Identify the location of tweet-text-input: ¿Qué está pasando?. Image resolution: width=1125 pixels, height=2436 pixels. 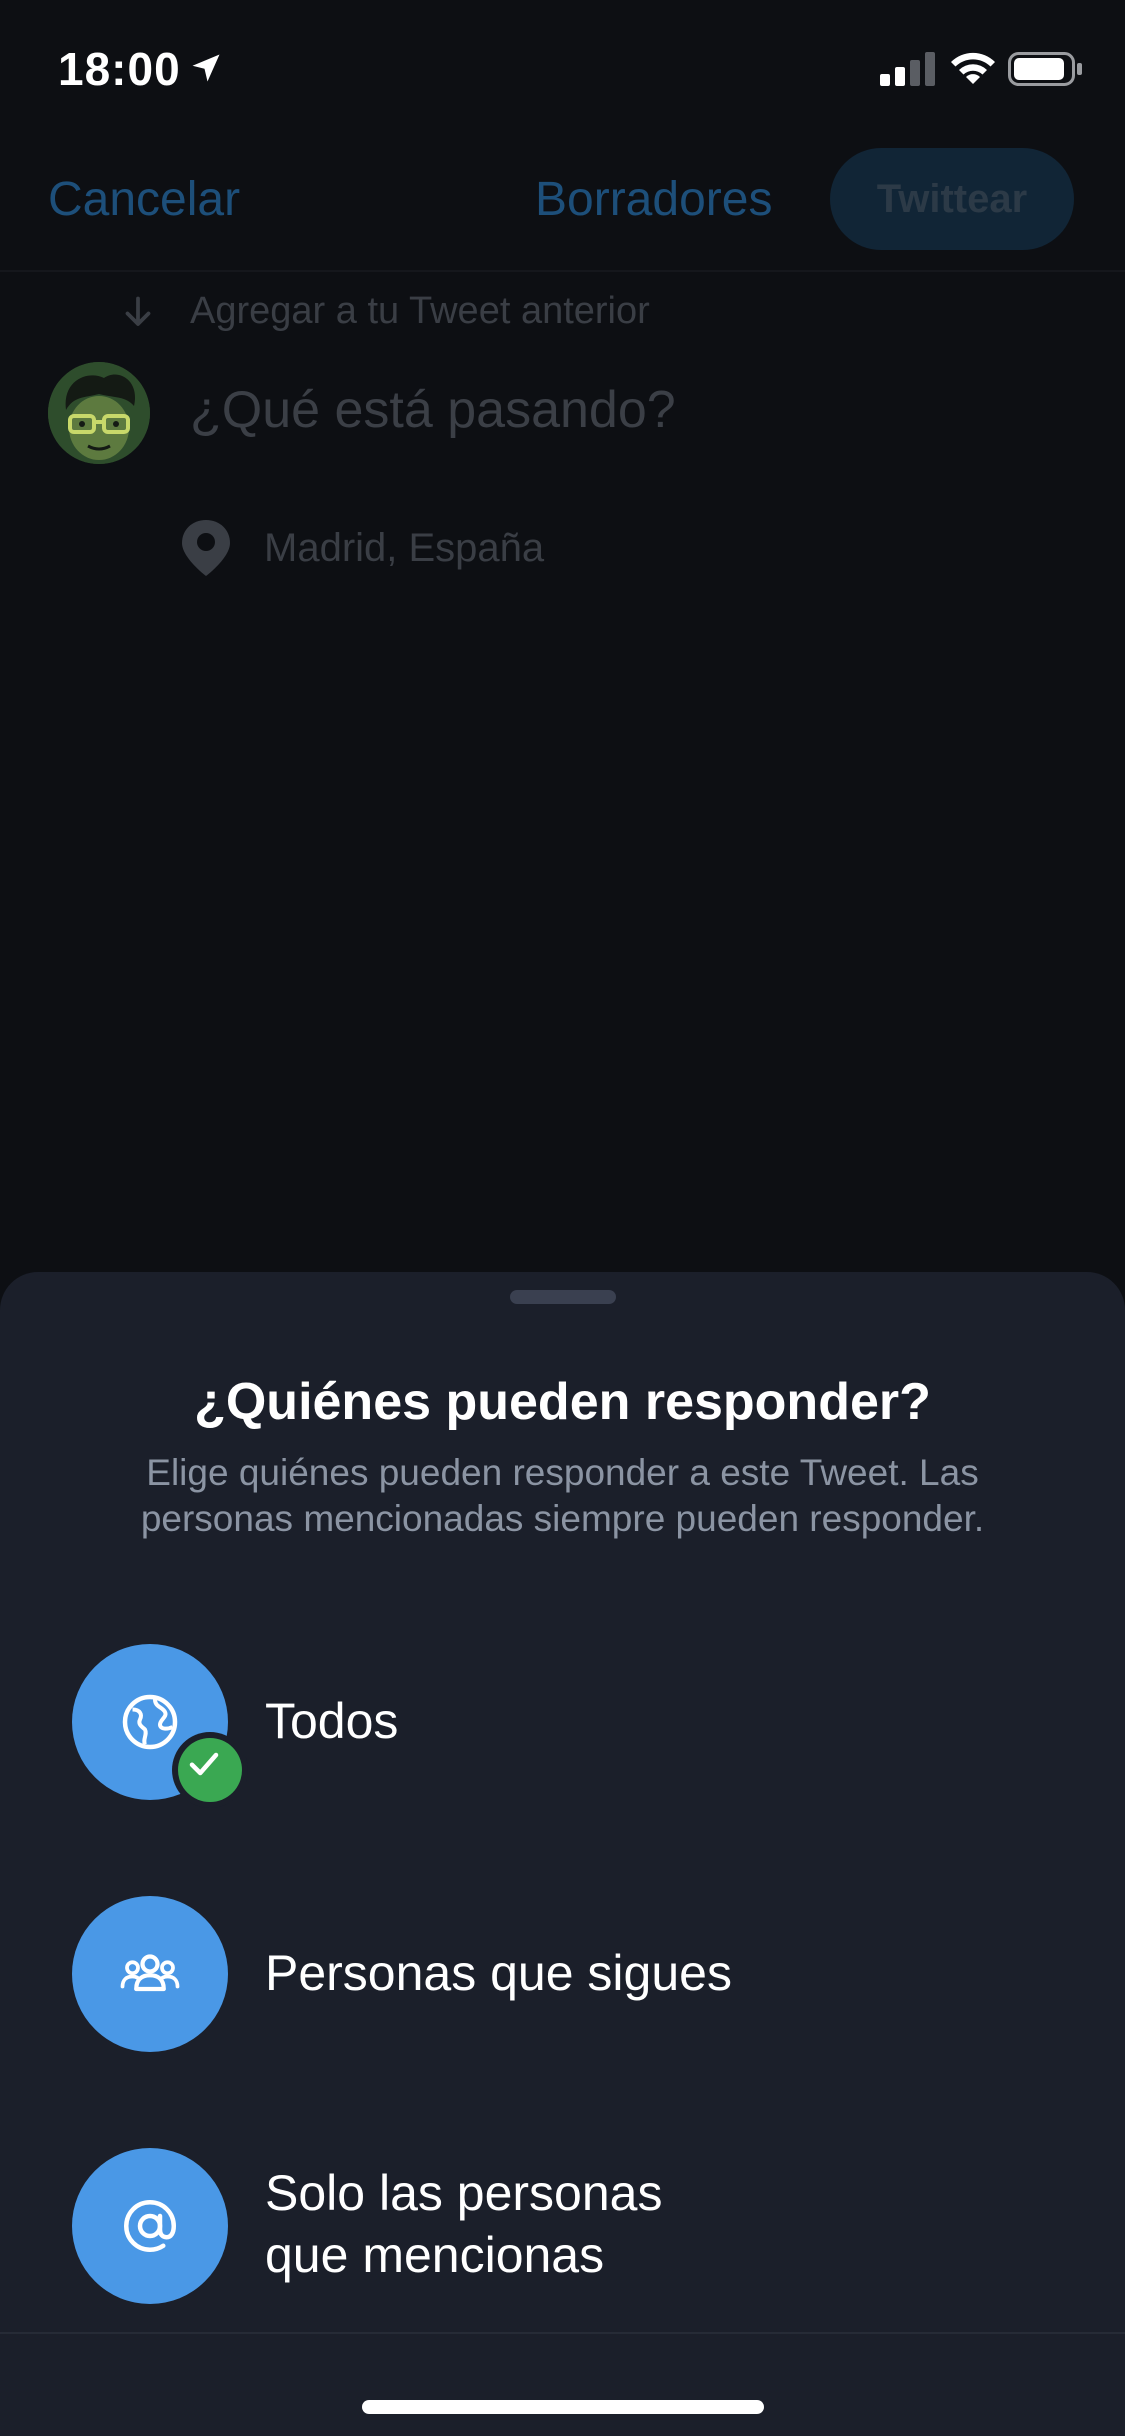
(433, 410).